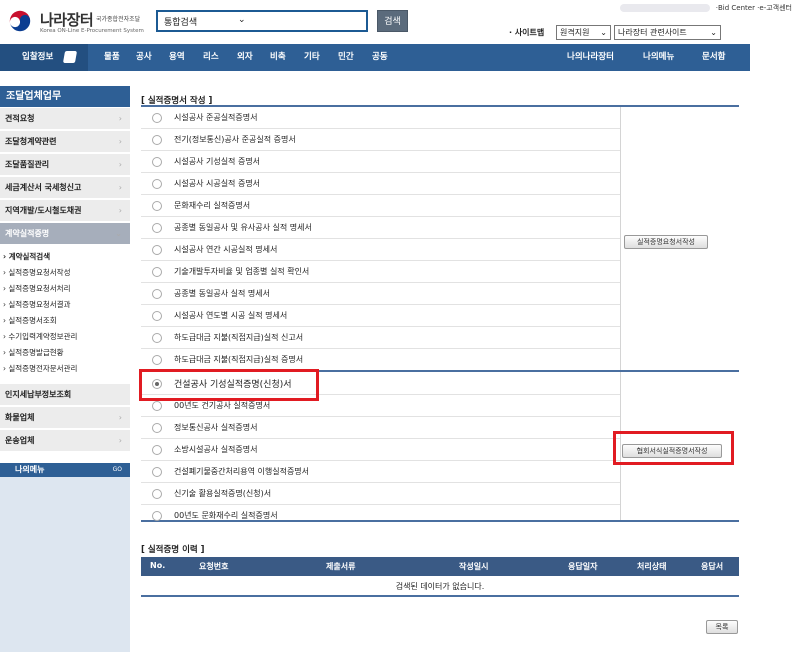 The width and height of the screenshot is (800, 652). What do you see at coordinates (380, 360) in the screenshot?
I see `form-option-row: 하도급대금 지불(직접지급)실적 증명서` at bounding box center [380, 360].